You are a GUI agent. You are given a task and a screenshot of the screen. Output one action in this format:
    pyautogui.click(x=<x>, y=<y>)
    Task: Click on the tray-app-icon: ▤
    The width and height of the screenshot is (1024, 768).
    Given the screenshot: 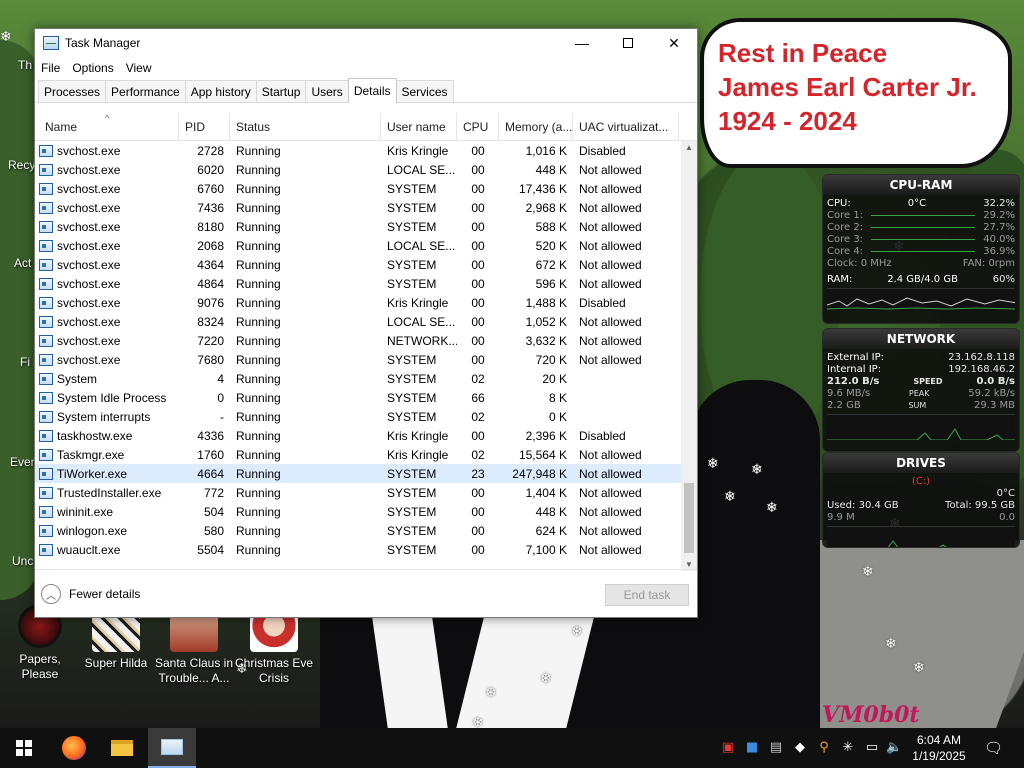 What is the action you would take?
    pyautogui.click(x=776, y=748)
    